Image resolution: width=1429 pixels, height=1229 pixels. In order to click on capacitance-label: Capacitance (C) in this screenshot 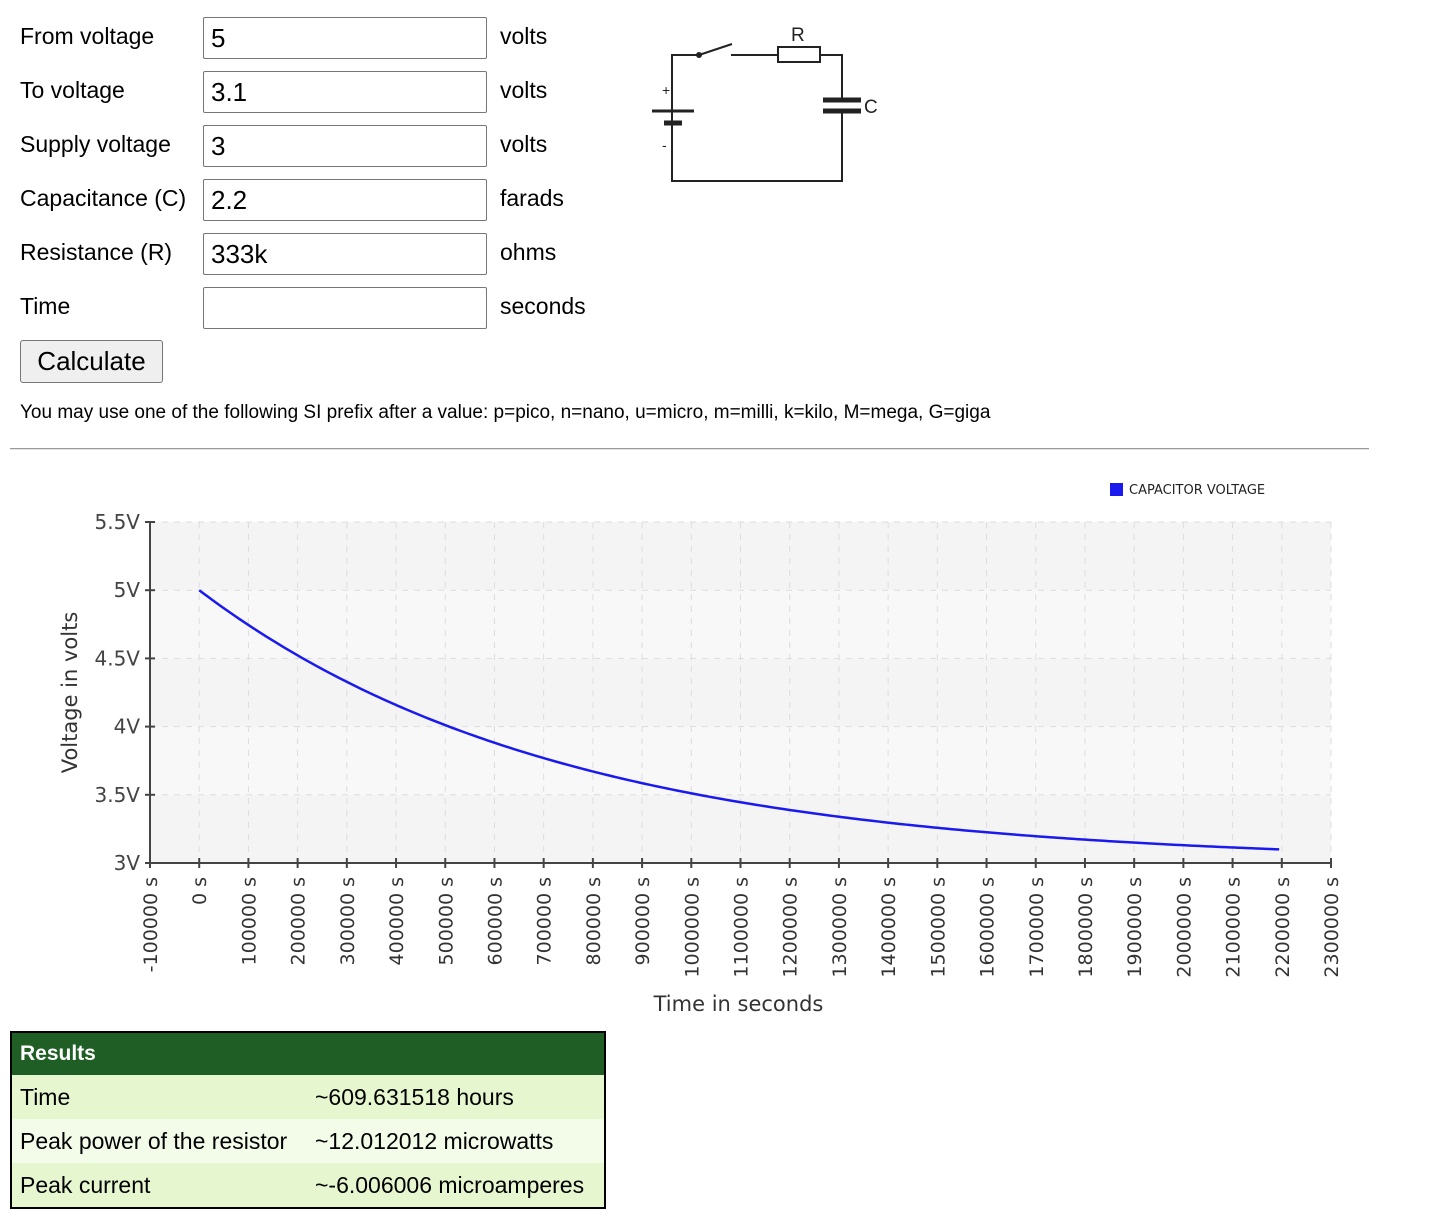, I will do `click(103, 198)`.